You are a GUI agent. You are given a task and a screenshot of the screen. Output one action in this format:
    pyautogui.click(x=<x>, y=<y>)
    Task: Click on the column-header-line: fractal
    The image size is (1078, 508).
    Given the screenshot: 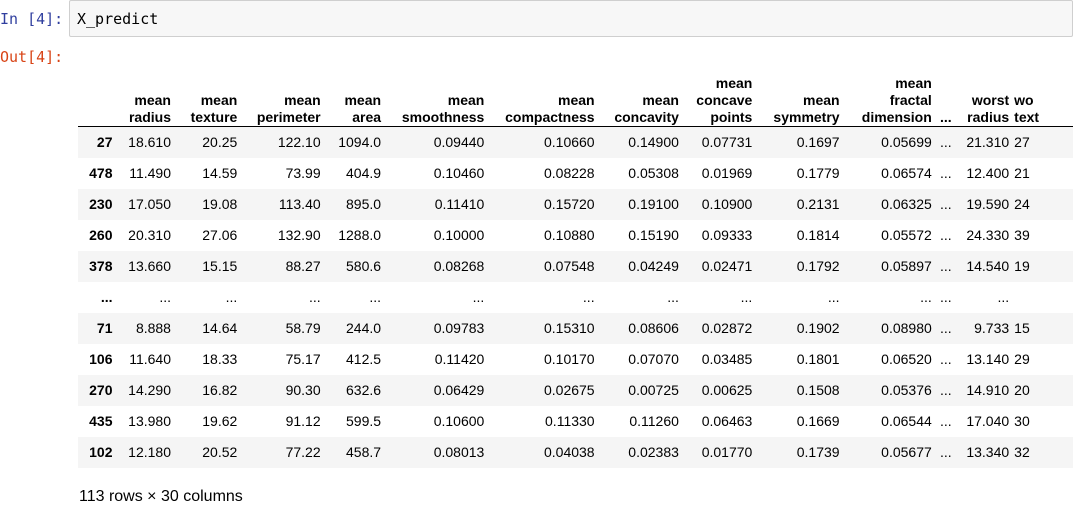 What is the action you would take?
    pyautogui.click(x=910, y=100)
    